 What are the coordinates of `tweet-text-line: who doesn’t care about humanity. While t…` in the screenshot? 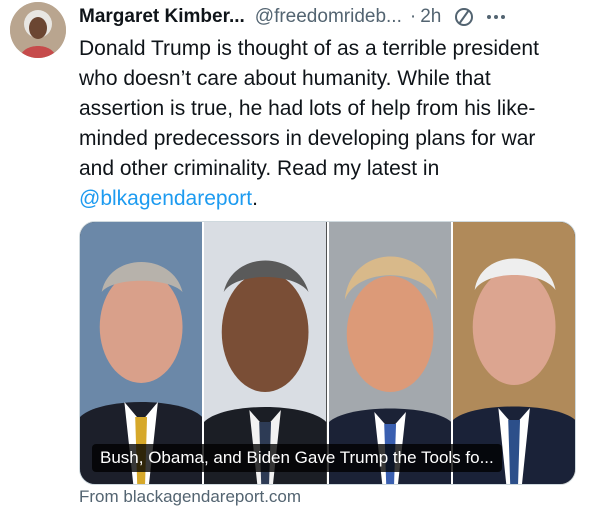 It's located at (285, 78).